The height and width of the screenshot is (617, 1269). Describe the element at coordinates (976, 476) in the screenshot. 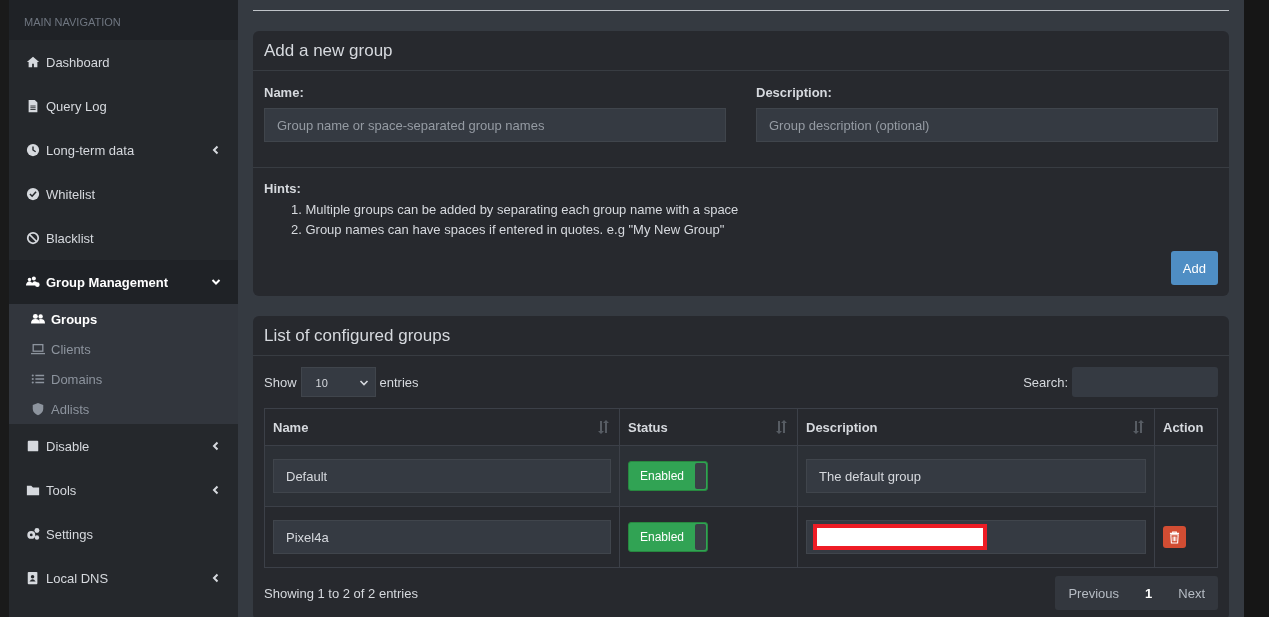

I see `description-field: The default group` at that location.